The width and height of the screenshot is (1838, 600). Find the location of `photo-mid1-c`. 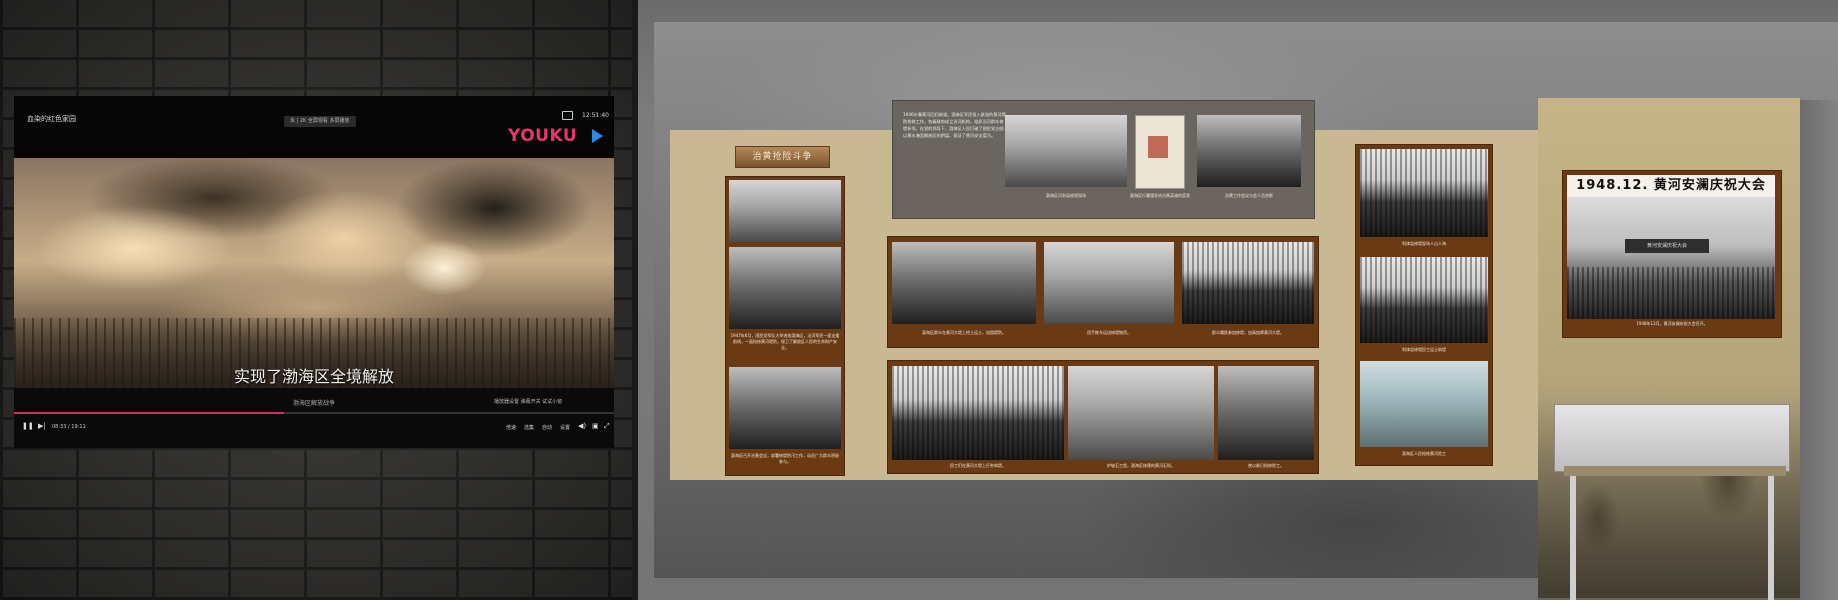

photo-mid1-c is located at coordinates (1248, 283).